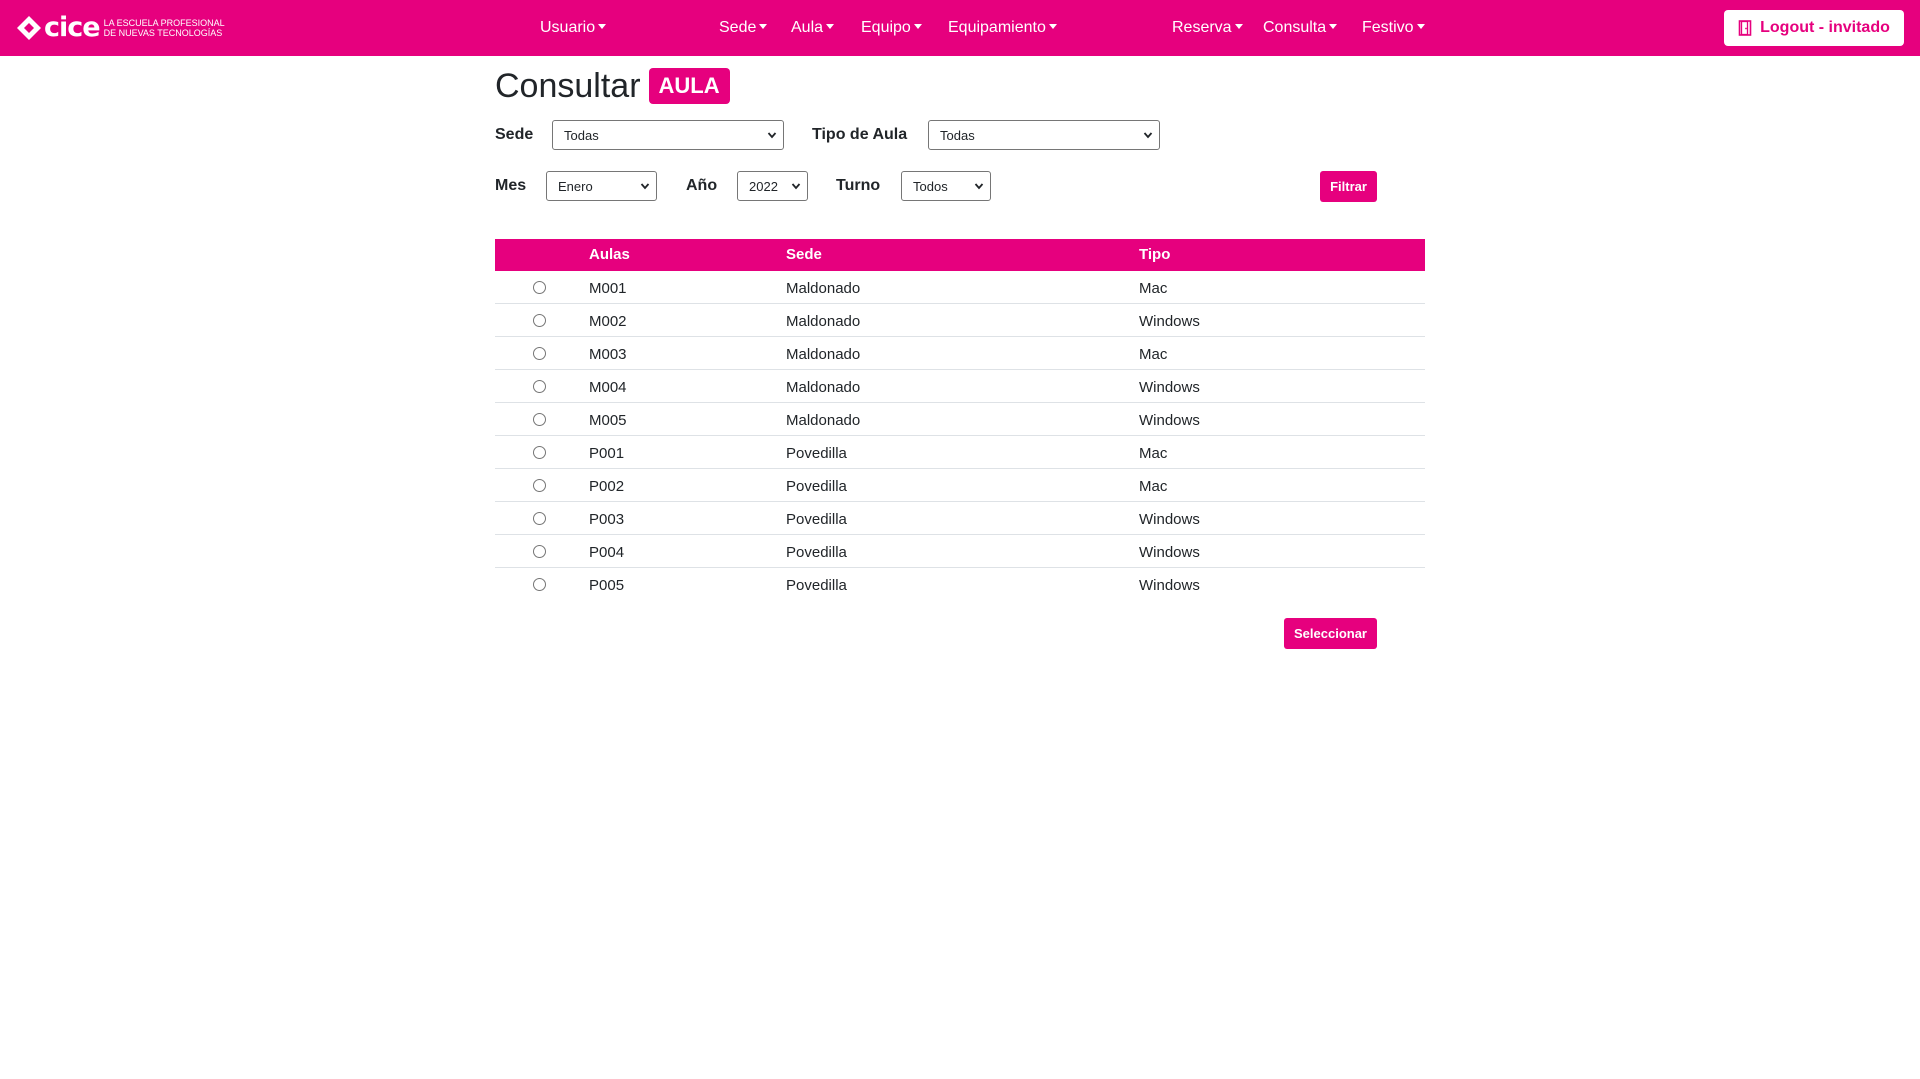 This screenshot has width=1920, height=1079. I want to click on cell-aula: P002, so click(607, 486).